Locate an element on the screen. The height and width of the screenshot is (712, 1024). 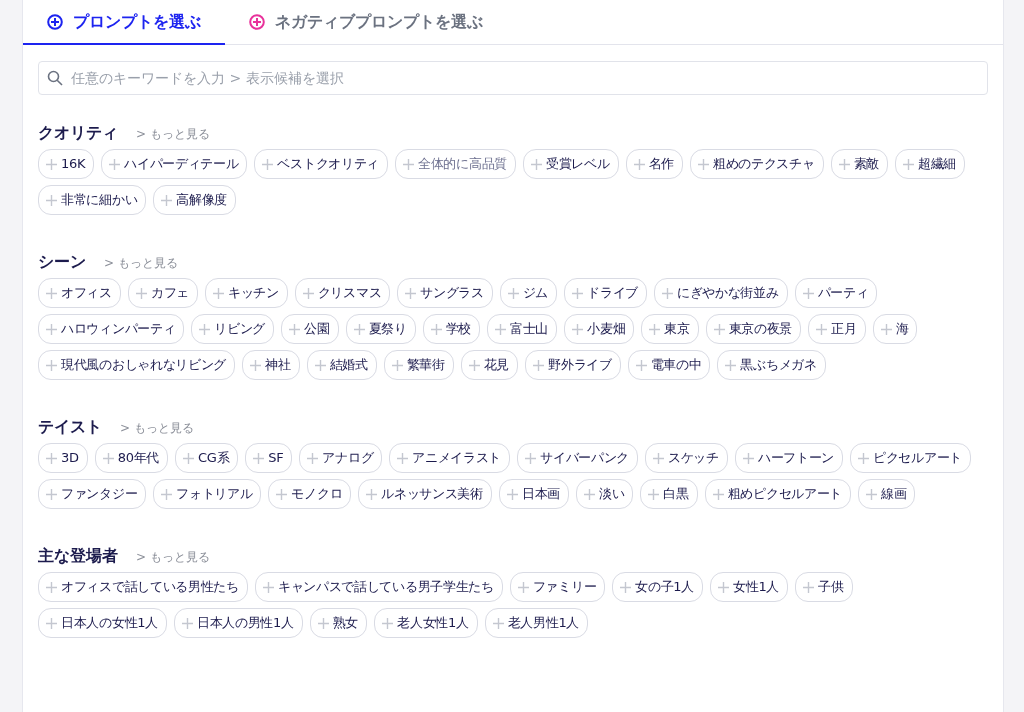
tag-chip: 白黒 is located at coordinates (669, 494).